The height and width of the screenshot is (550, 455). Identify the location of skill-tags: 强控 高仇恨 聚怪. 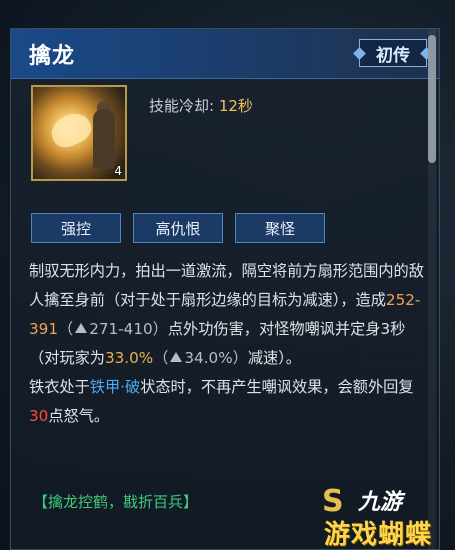
(178, 228).